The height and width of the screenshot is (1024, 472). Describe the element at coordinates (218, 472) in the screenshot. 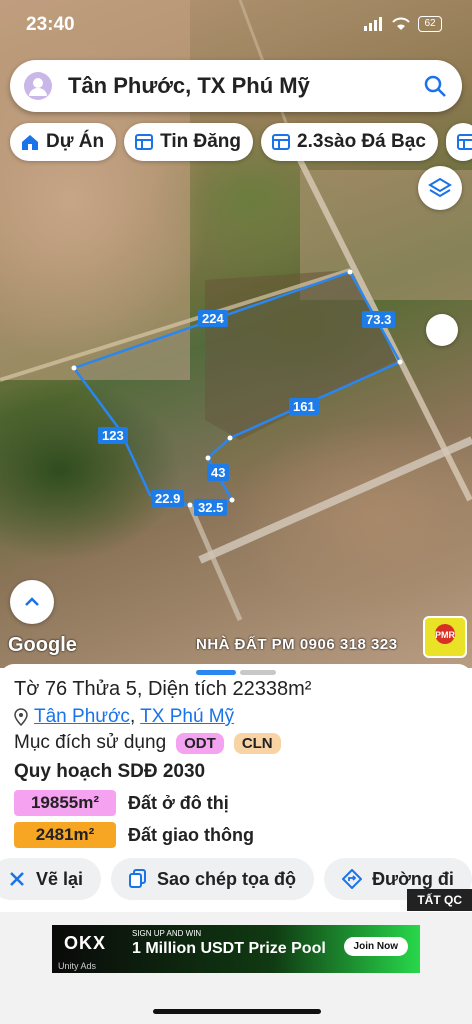

I see `measurement-segment: 43` at that location.